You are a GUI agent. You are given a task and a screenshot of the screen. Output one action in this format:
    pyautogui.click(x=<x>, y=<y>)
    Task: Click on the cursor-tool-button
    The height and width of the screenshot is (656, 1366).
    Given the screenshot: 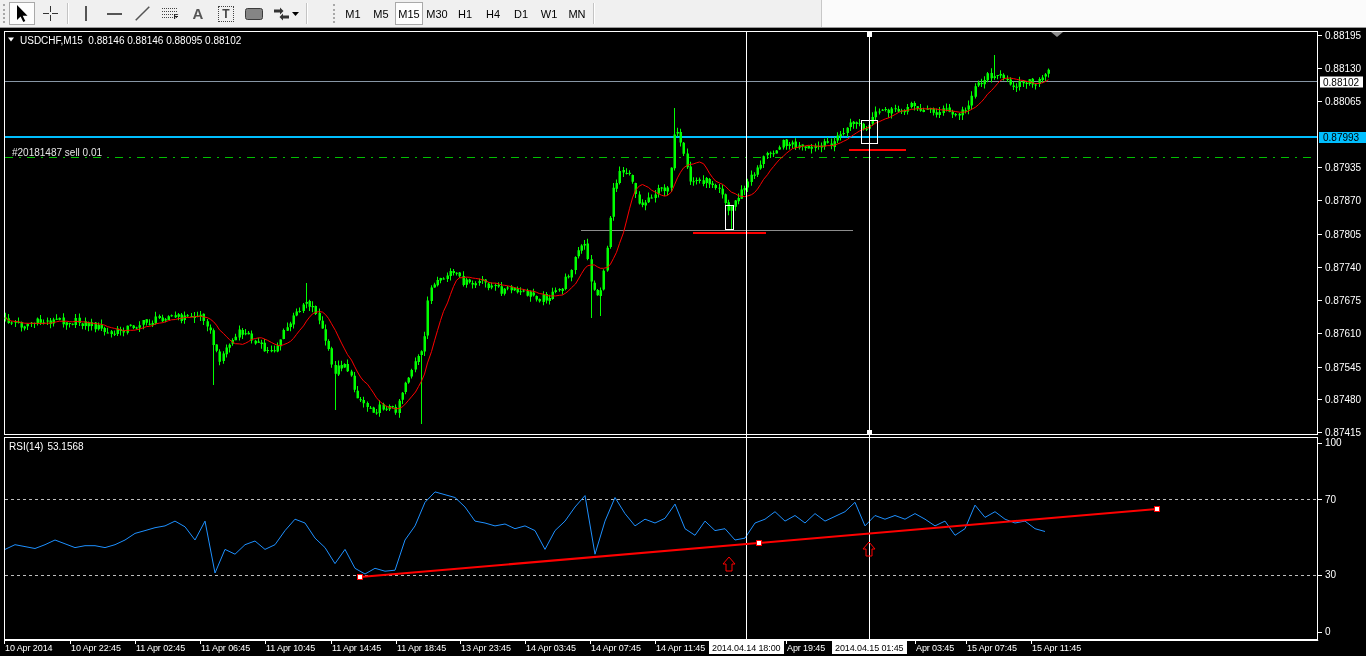 What is the action you would take?
    pyautogui.click(x=22, y=13)
    